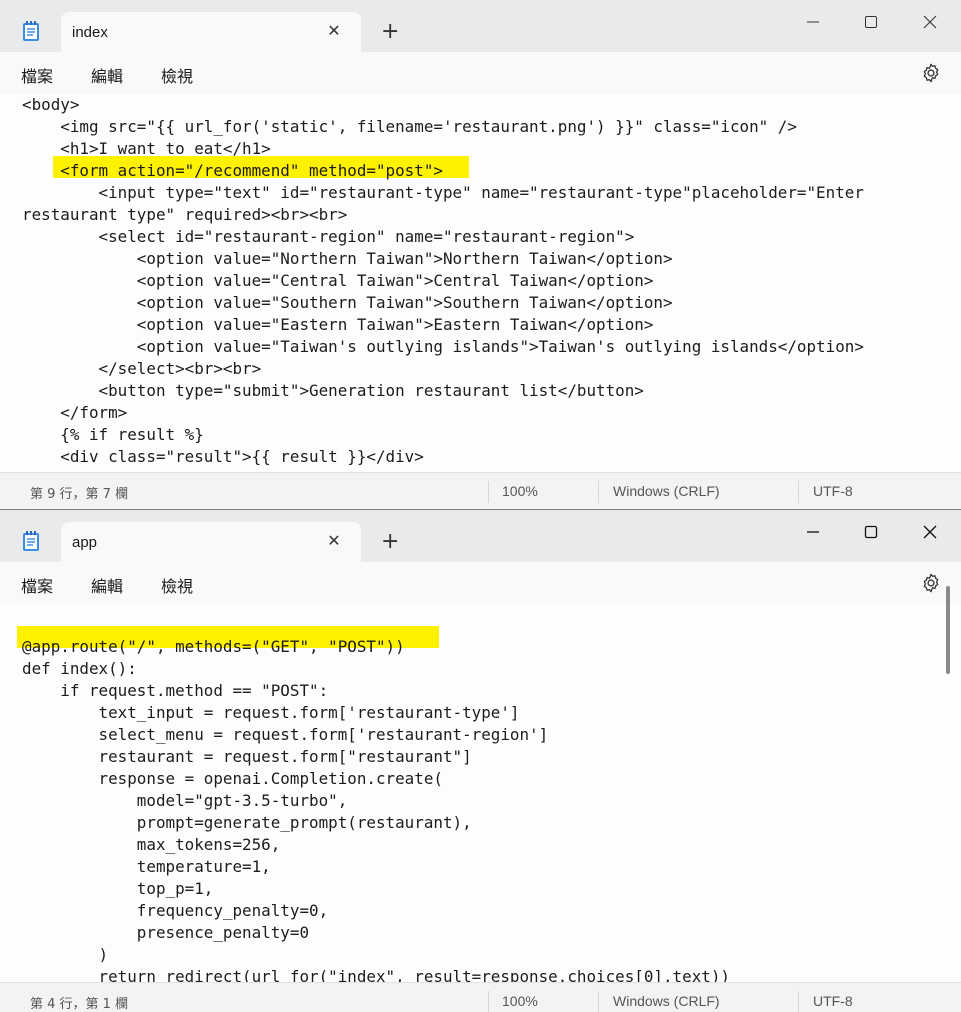 This screenshot has width=961, height=1012. Describe the element at coordinates (146, 866) in the screenshot. I see `code-line: temperature=1,` at that location.